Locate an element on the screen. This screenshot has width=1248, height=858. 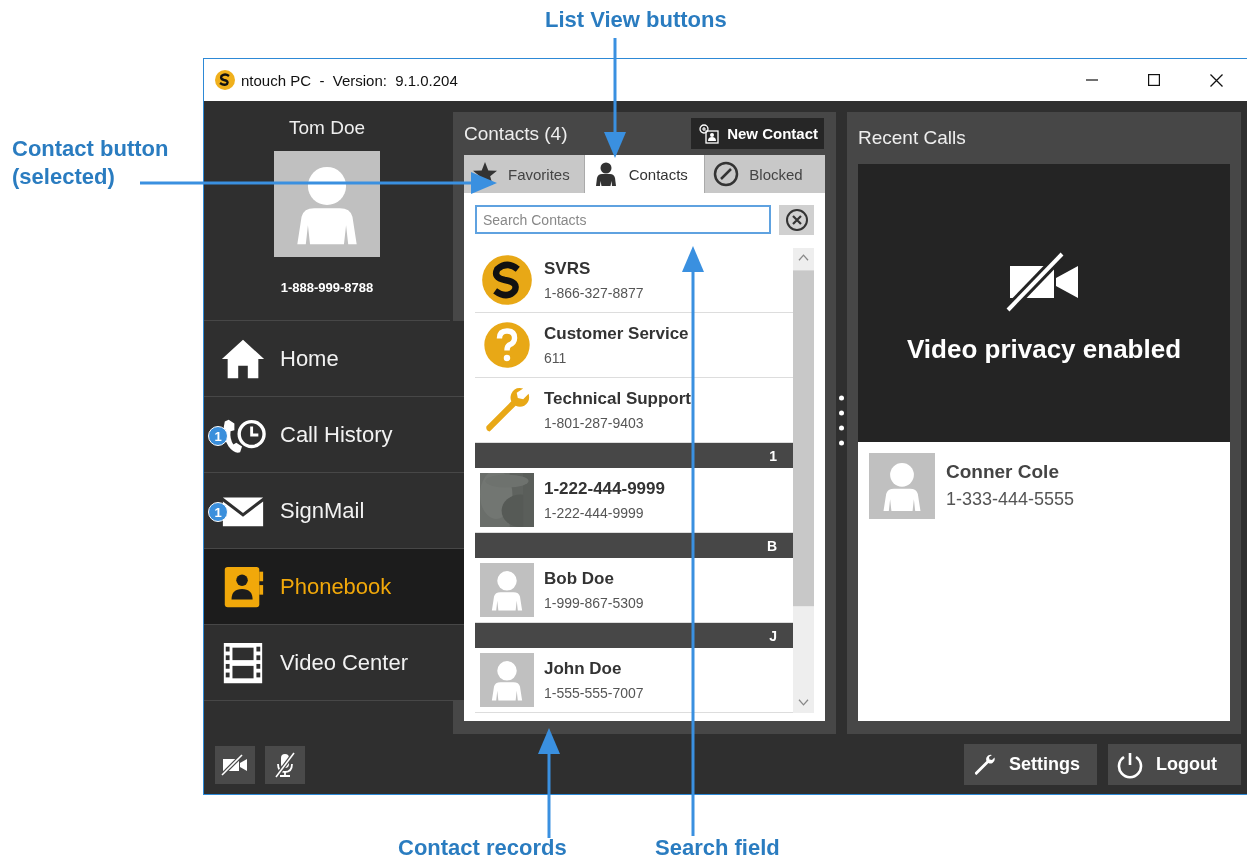
close-icon is located at coordinates (1216, 80).